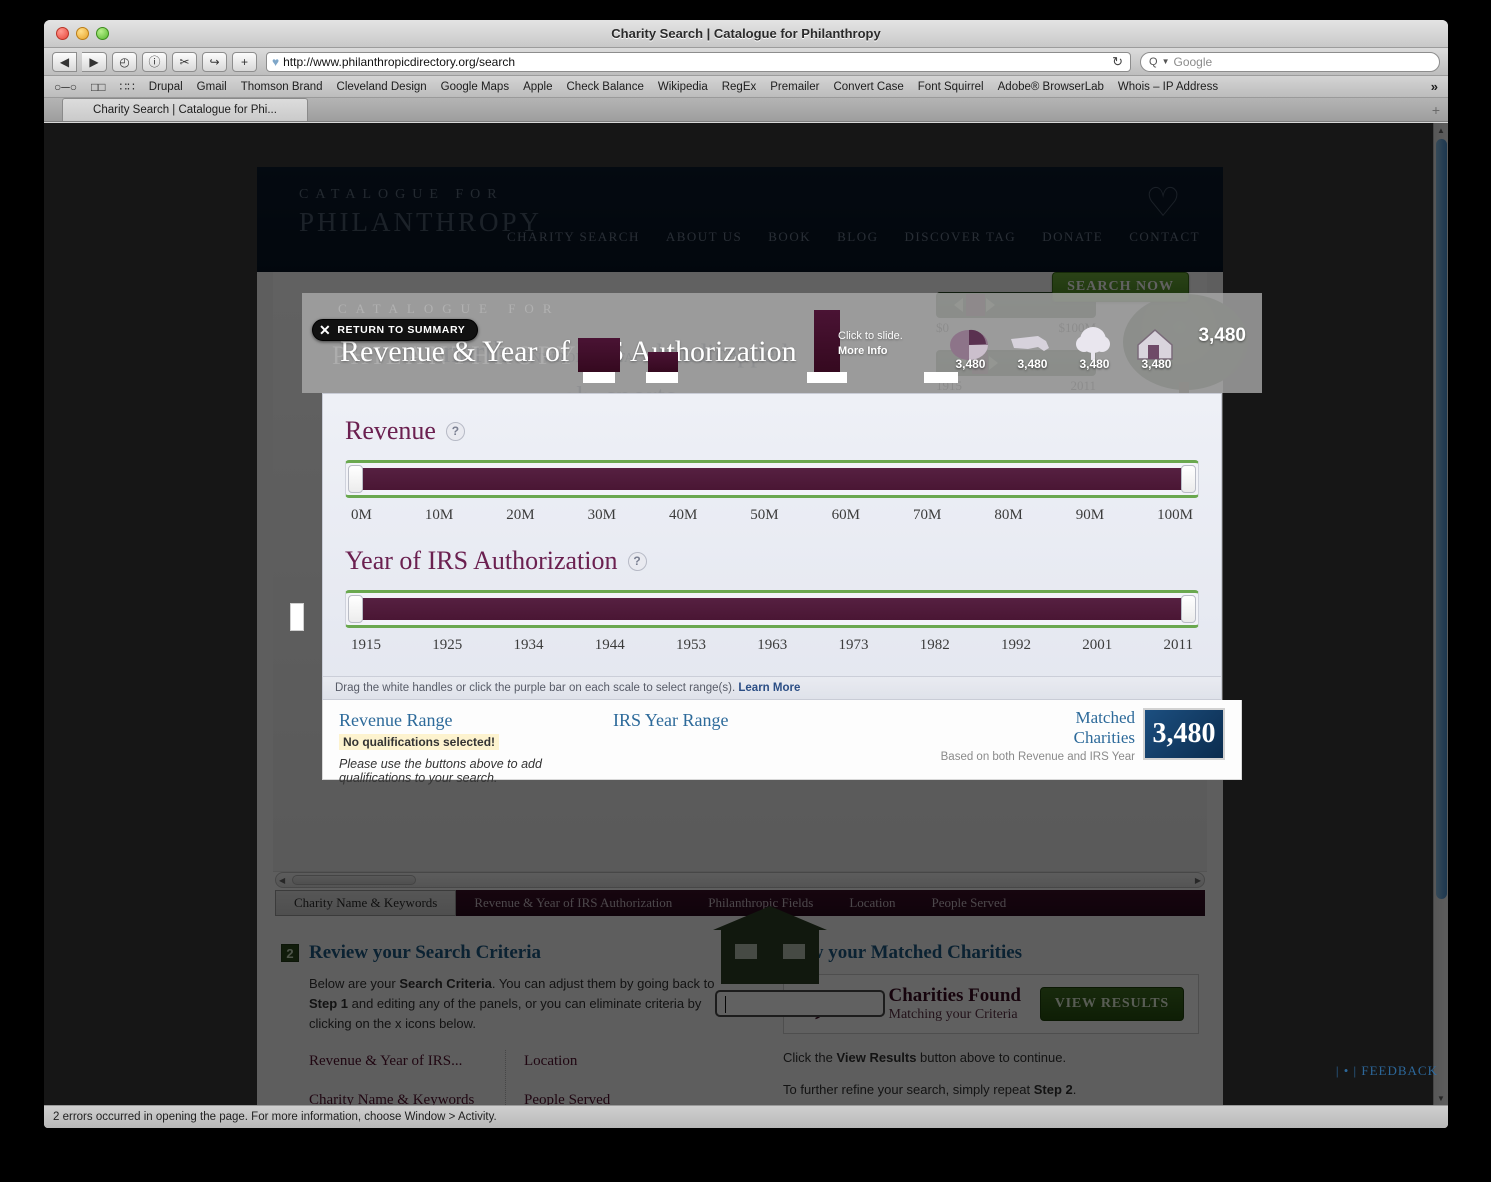 The image size is (1491, 1182). I want to click on minimize-window-button, so click(82, 33).